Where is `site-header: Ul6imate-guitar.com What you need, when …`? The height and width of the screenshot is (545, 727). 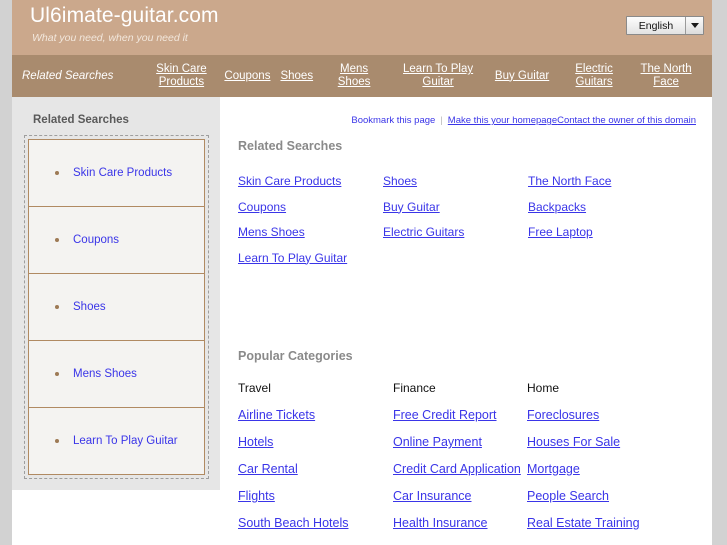 site-header: Ul6imate-guitar.com What you need, when … is located at coordinates (362, 27).